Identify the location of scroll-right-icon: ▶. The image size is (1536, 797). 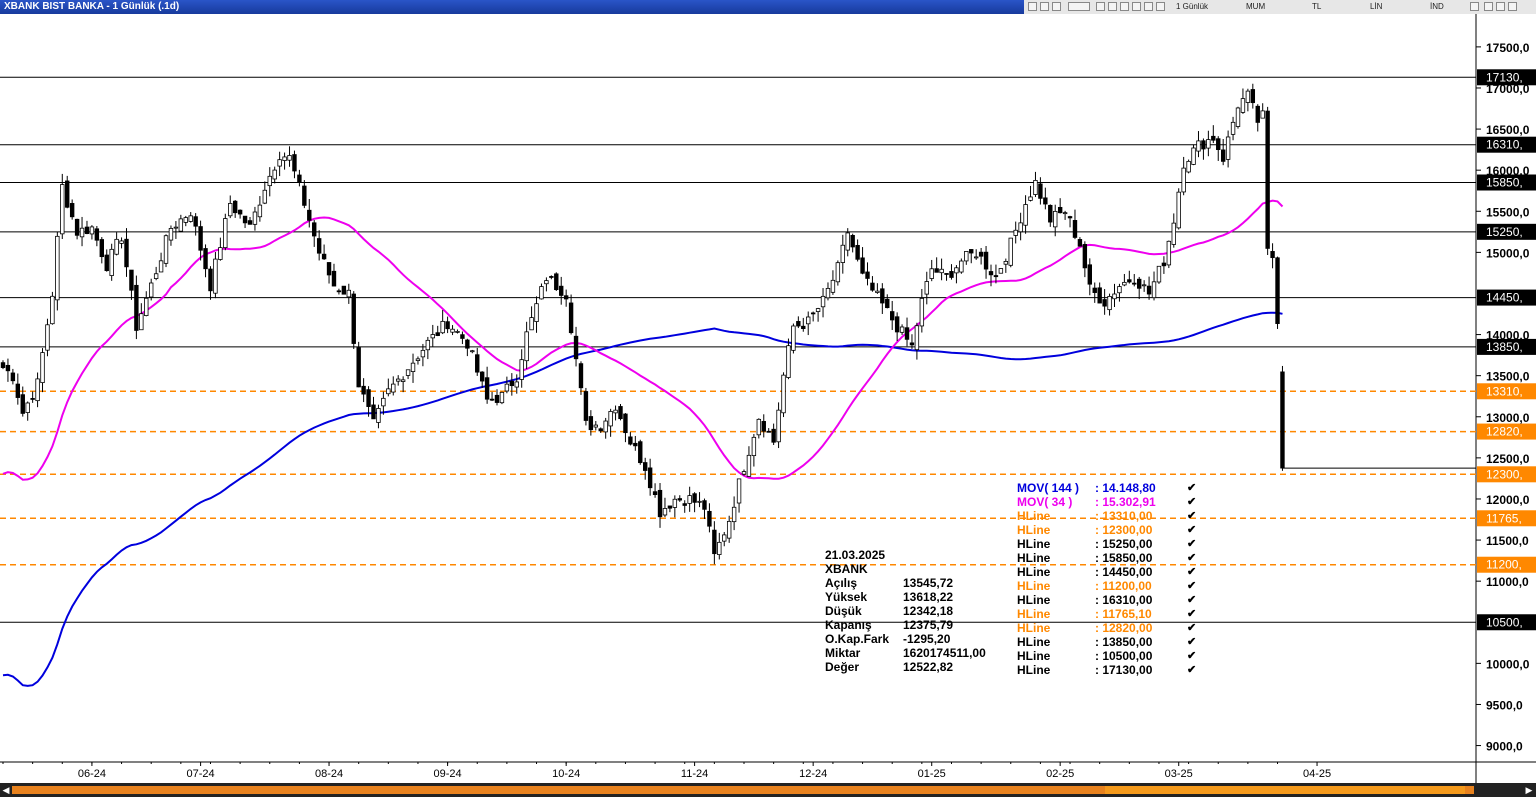
(1529, 790).